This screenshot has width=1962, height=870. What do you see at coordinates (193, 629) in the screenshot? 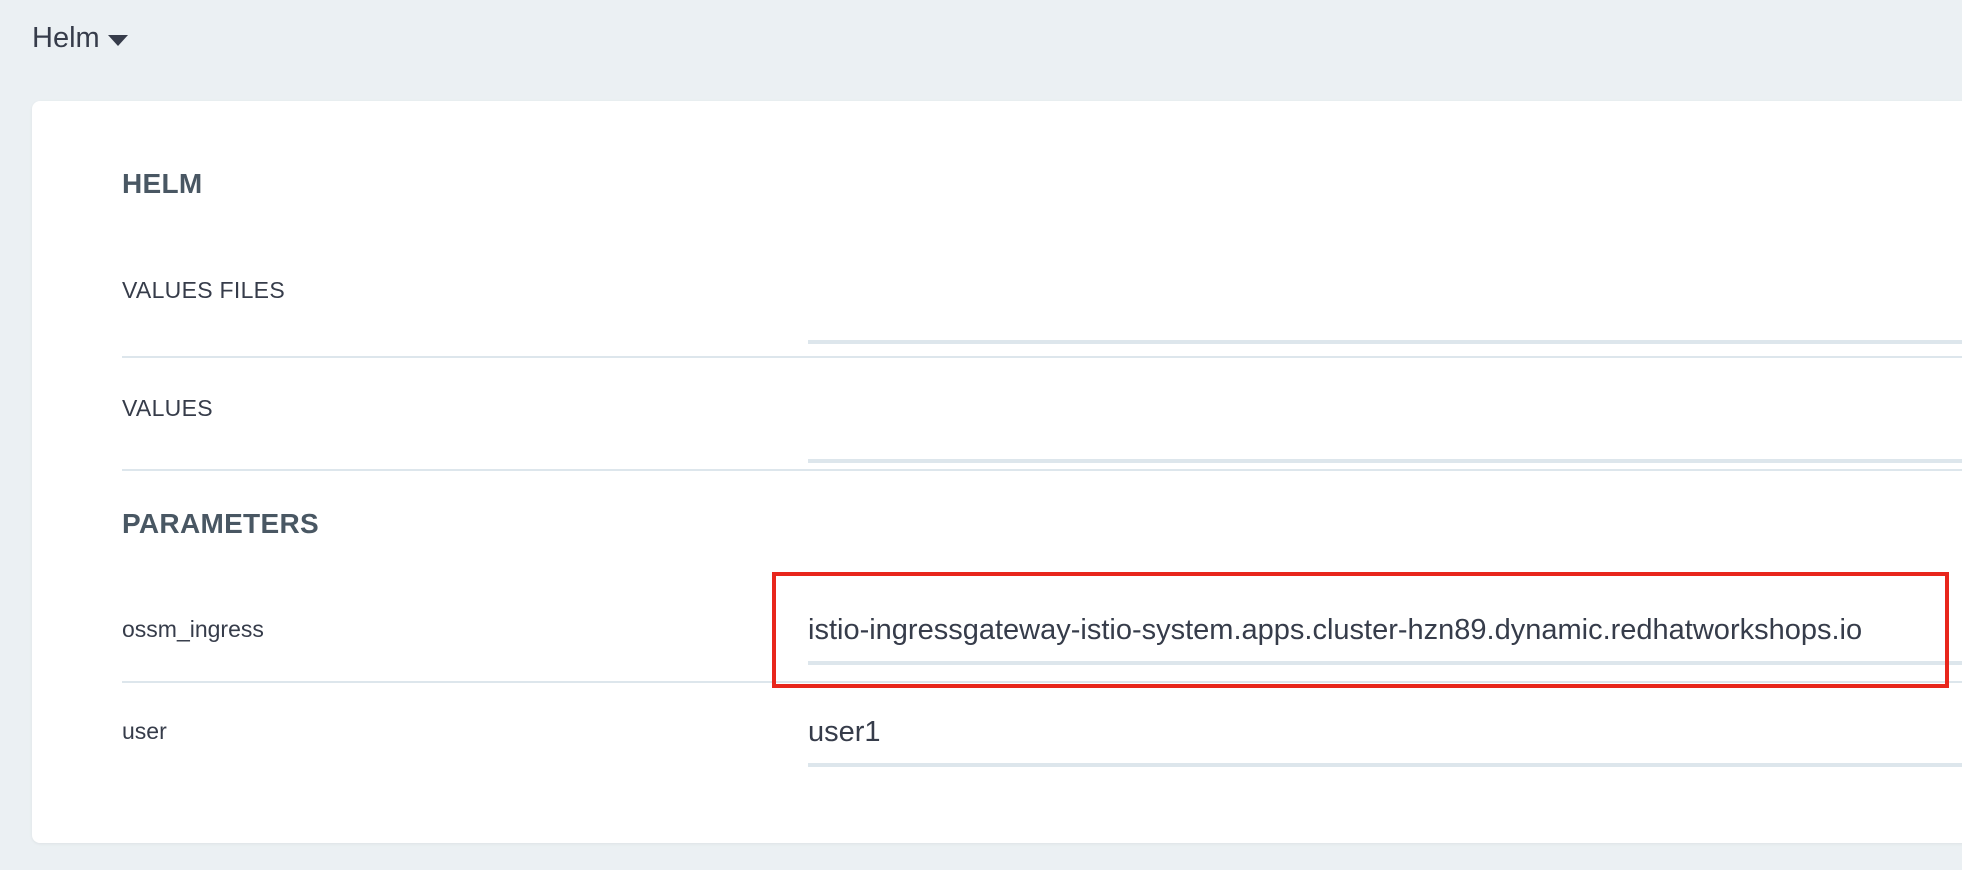
I see `parameter-name-ossm-ingress: ossm_ingress` at bounding box center [193, 629].